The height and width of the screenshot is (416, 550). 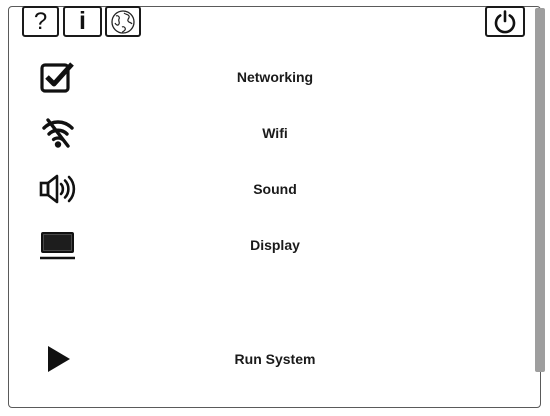 I want to click on wifi-off-icon, so click(x=58, y=133).